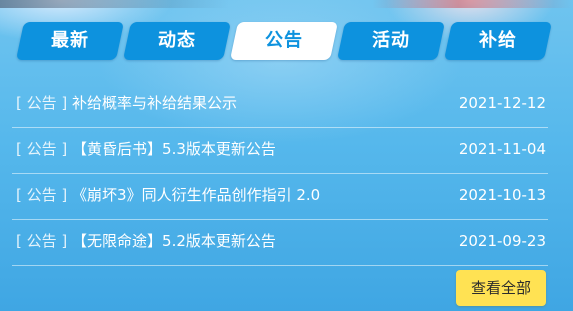  I want to click on announcement-title-text: 补给概率与补给结果公示, so click(155, 103).